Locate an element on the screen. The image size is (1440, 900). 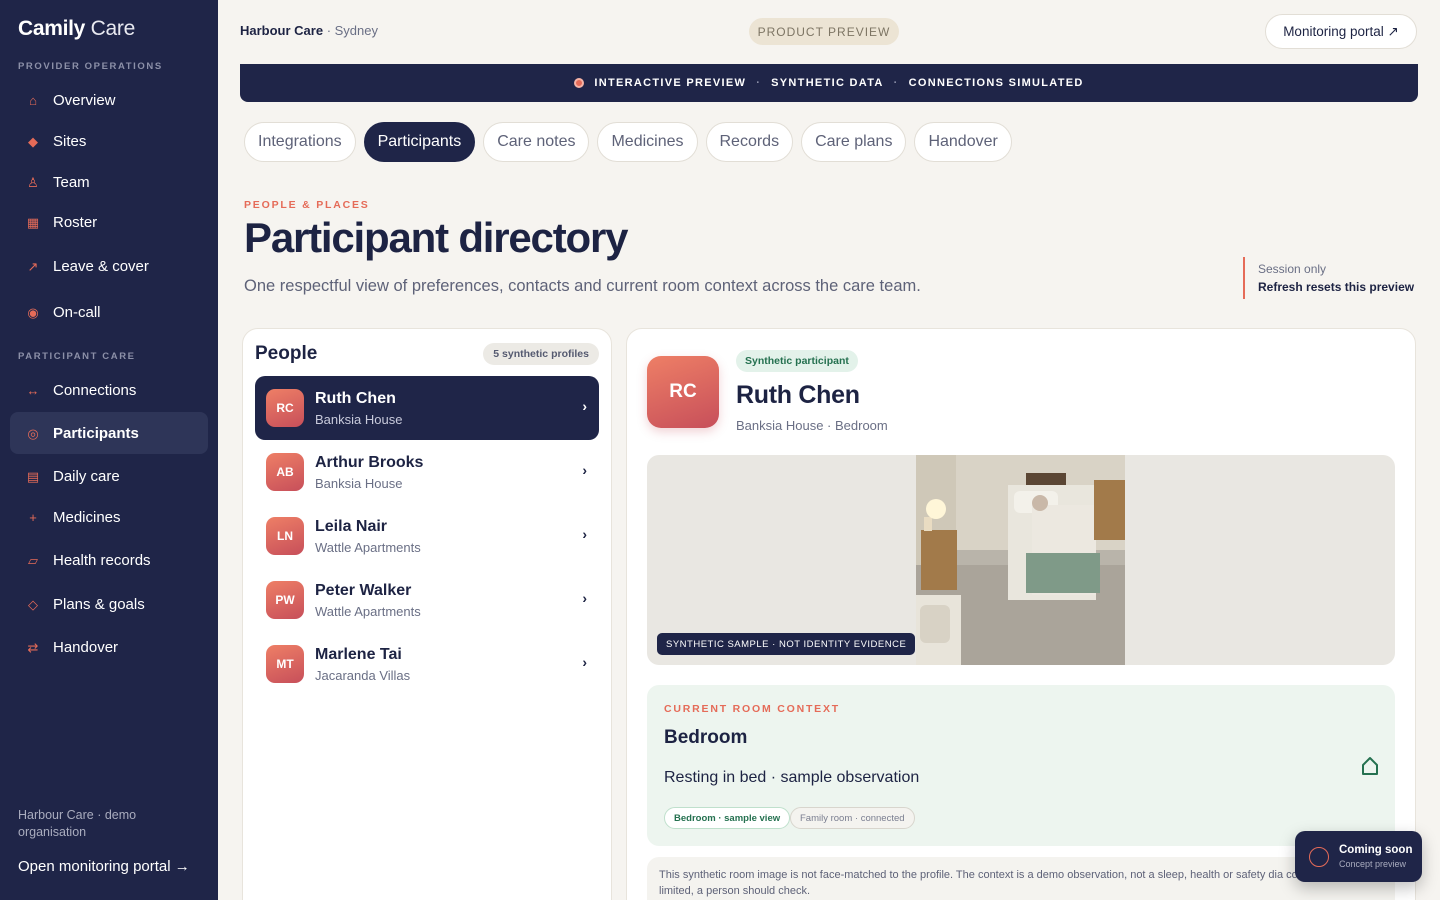
person-row-arthur-brooks: AB Arthur Brooks Banksia House › is located at coordinates (427, 472).